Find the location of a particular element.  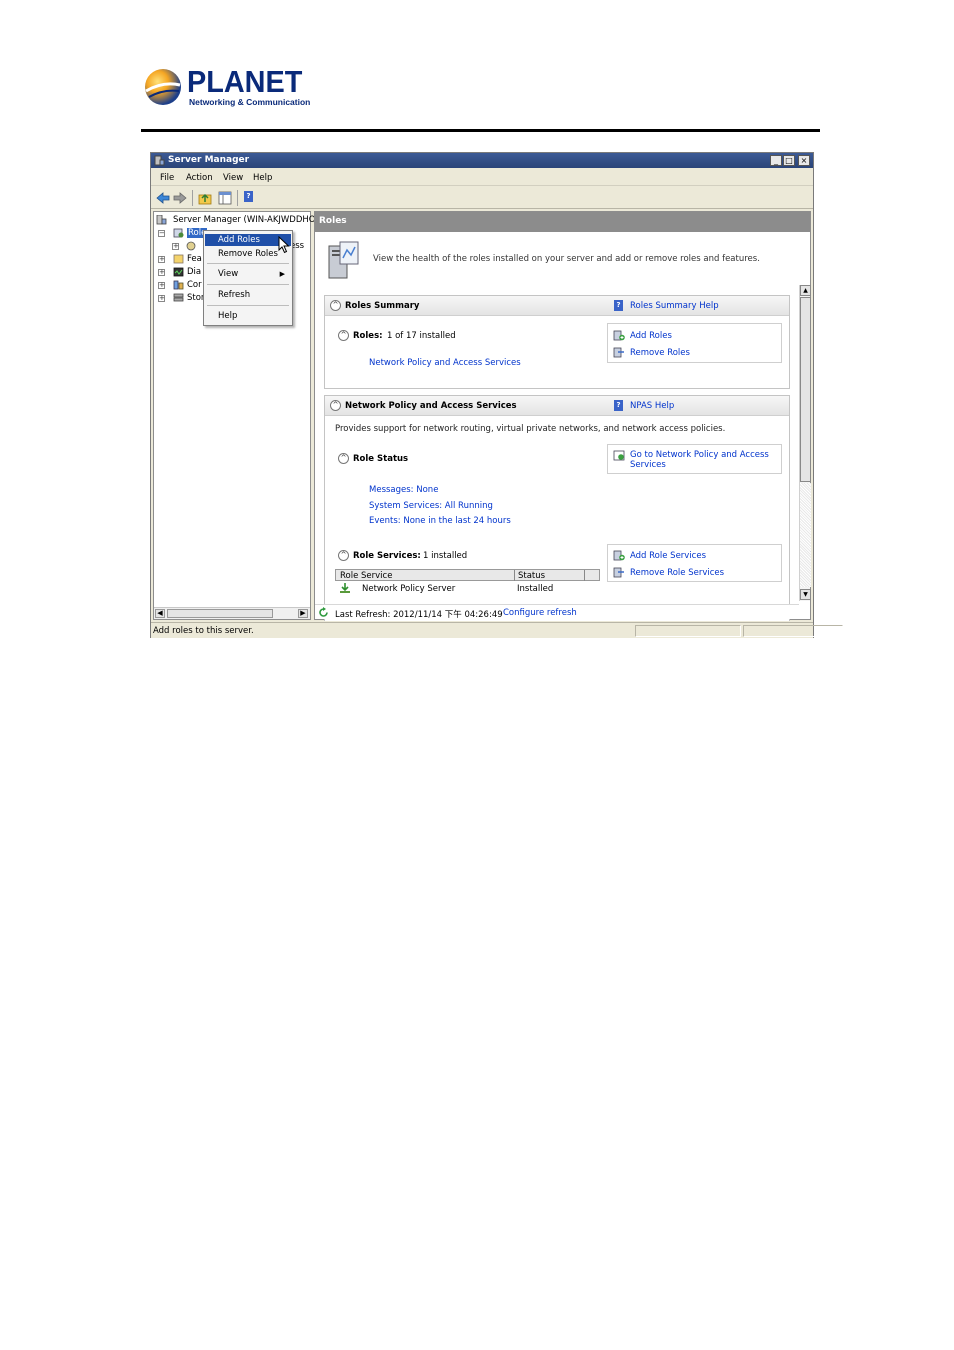

back-arrow-icon is located at coordinates (163, 198).